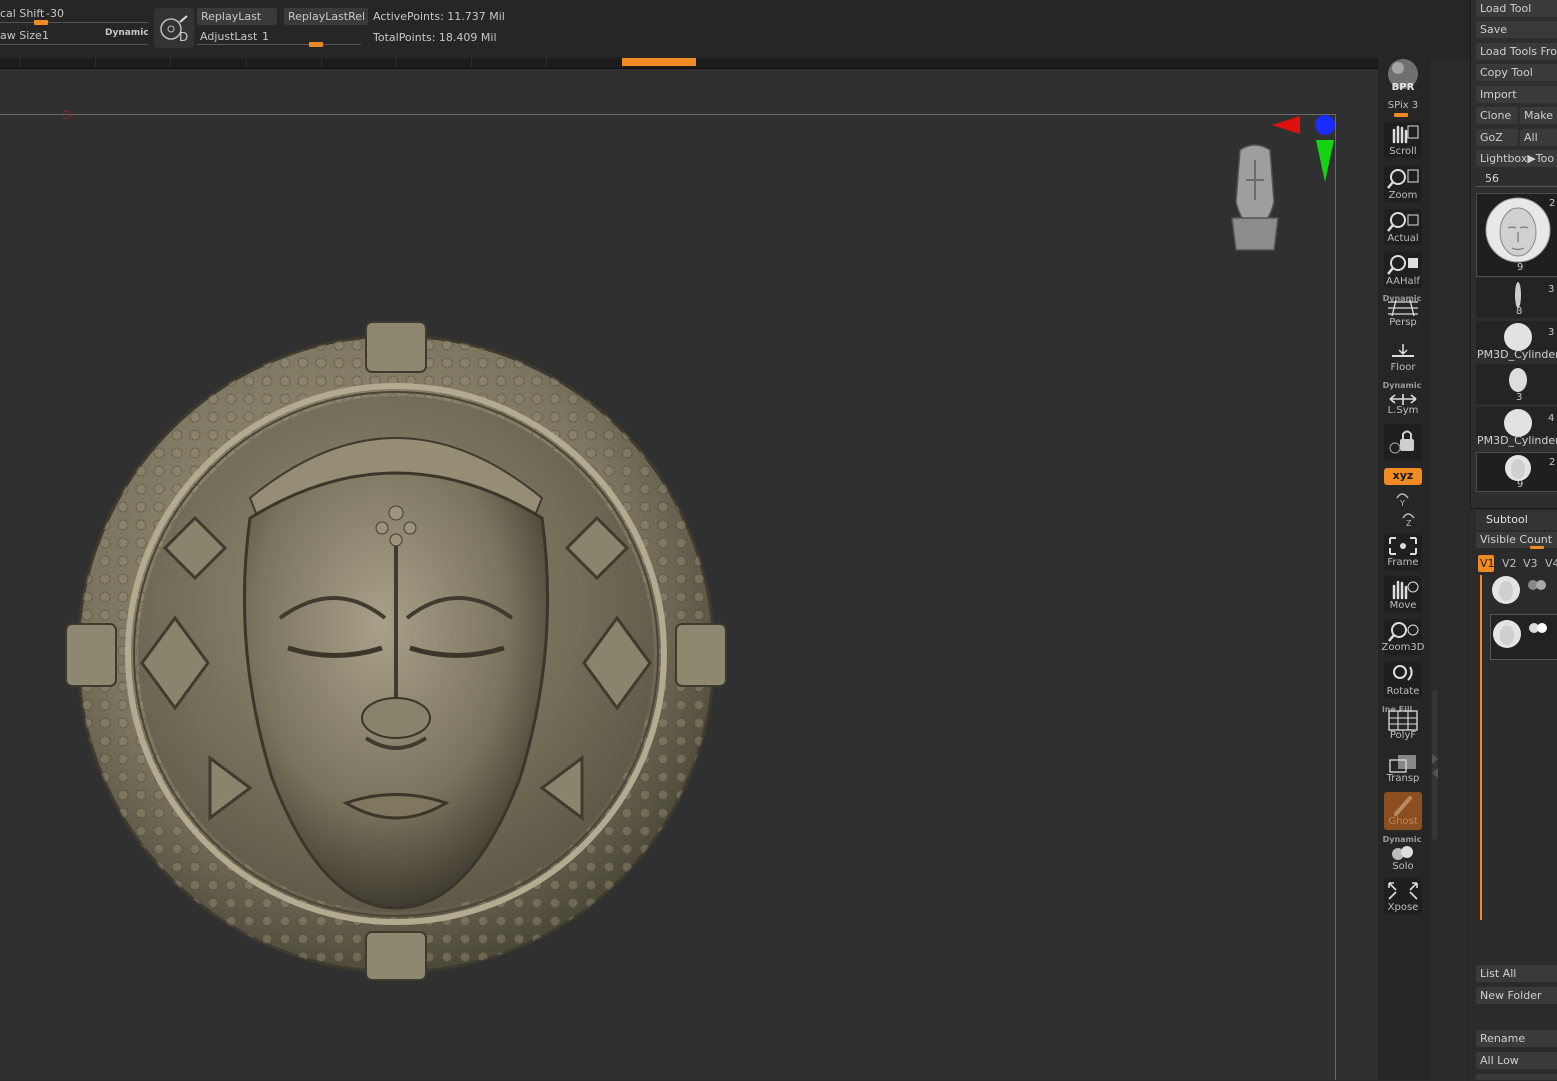  I want to click on lock-camera-button, so click(1403, 442).